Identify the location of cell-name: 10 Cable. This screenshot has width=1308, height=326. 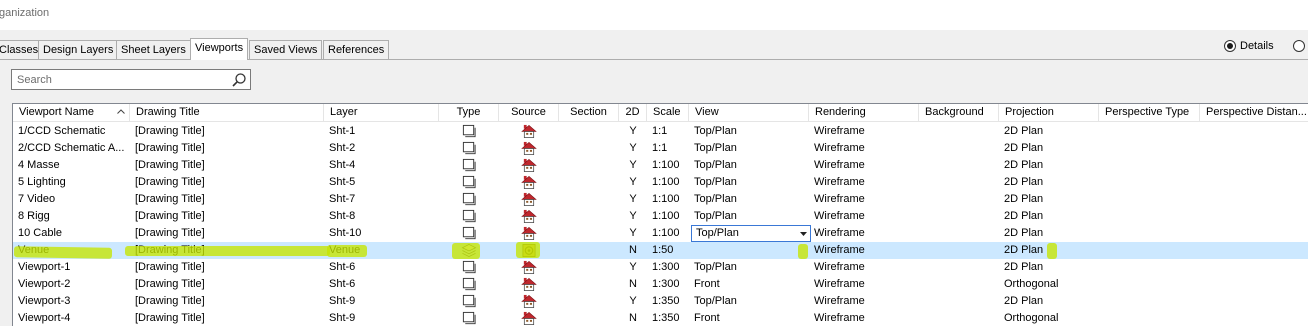
(71, 233).